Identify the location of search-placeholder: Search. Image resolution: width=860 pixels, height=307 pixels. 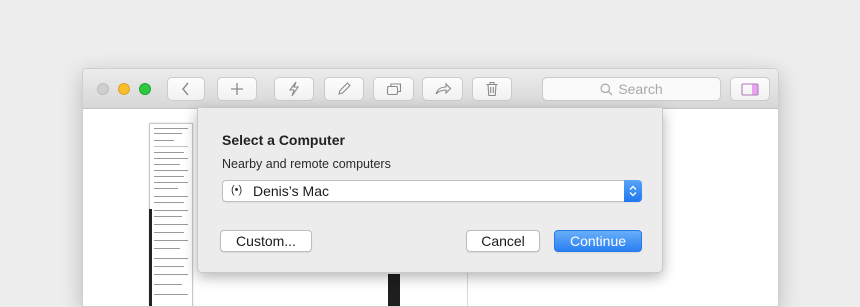
(640, 89).